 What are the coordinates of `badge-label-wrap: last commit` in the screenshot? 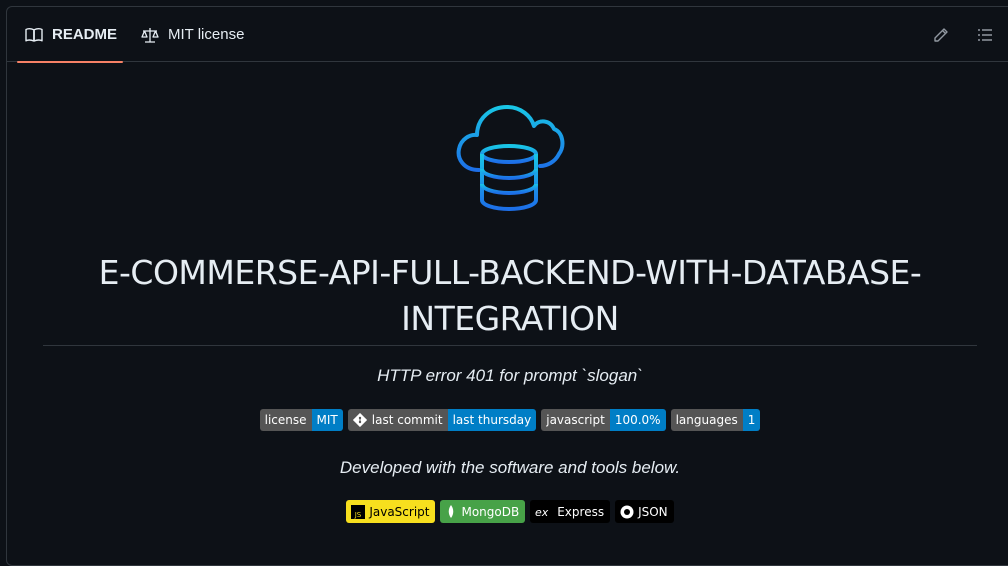 It's located at (397, 420).